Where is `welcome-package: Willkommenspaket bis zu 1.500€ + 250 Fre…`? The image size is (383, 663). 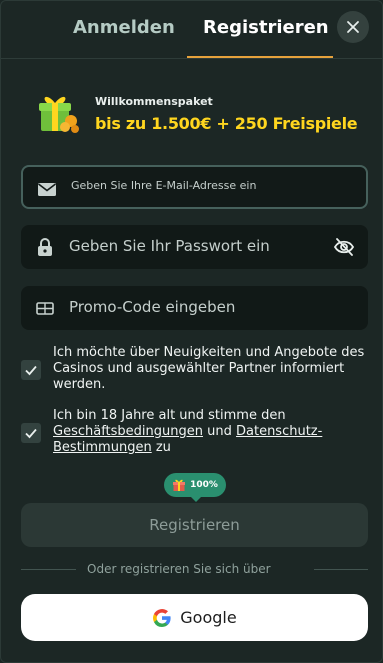
welcome-package: Willkommenspaket bis zu 1.500€ + 250 Fre… is located at coordinates (202, 116).